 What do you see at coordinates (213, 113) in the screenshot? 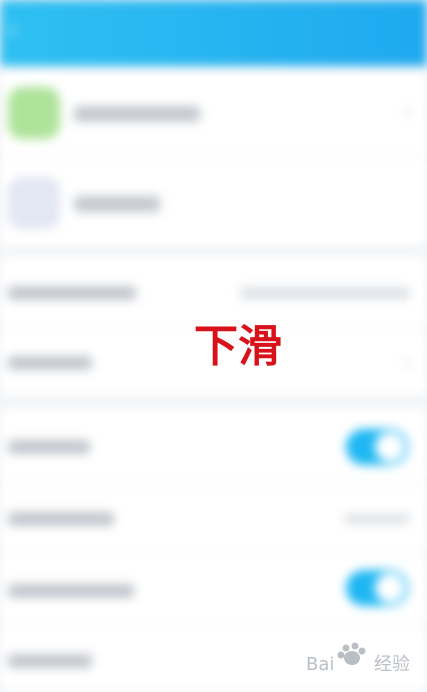
I see `profile-row: ›` at bounding box center [213, 113].